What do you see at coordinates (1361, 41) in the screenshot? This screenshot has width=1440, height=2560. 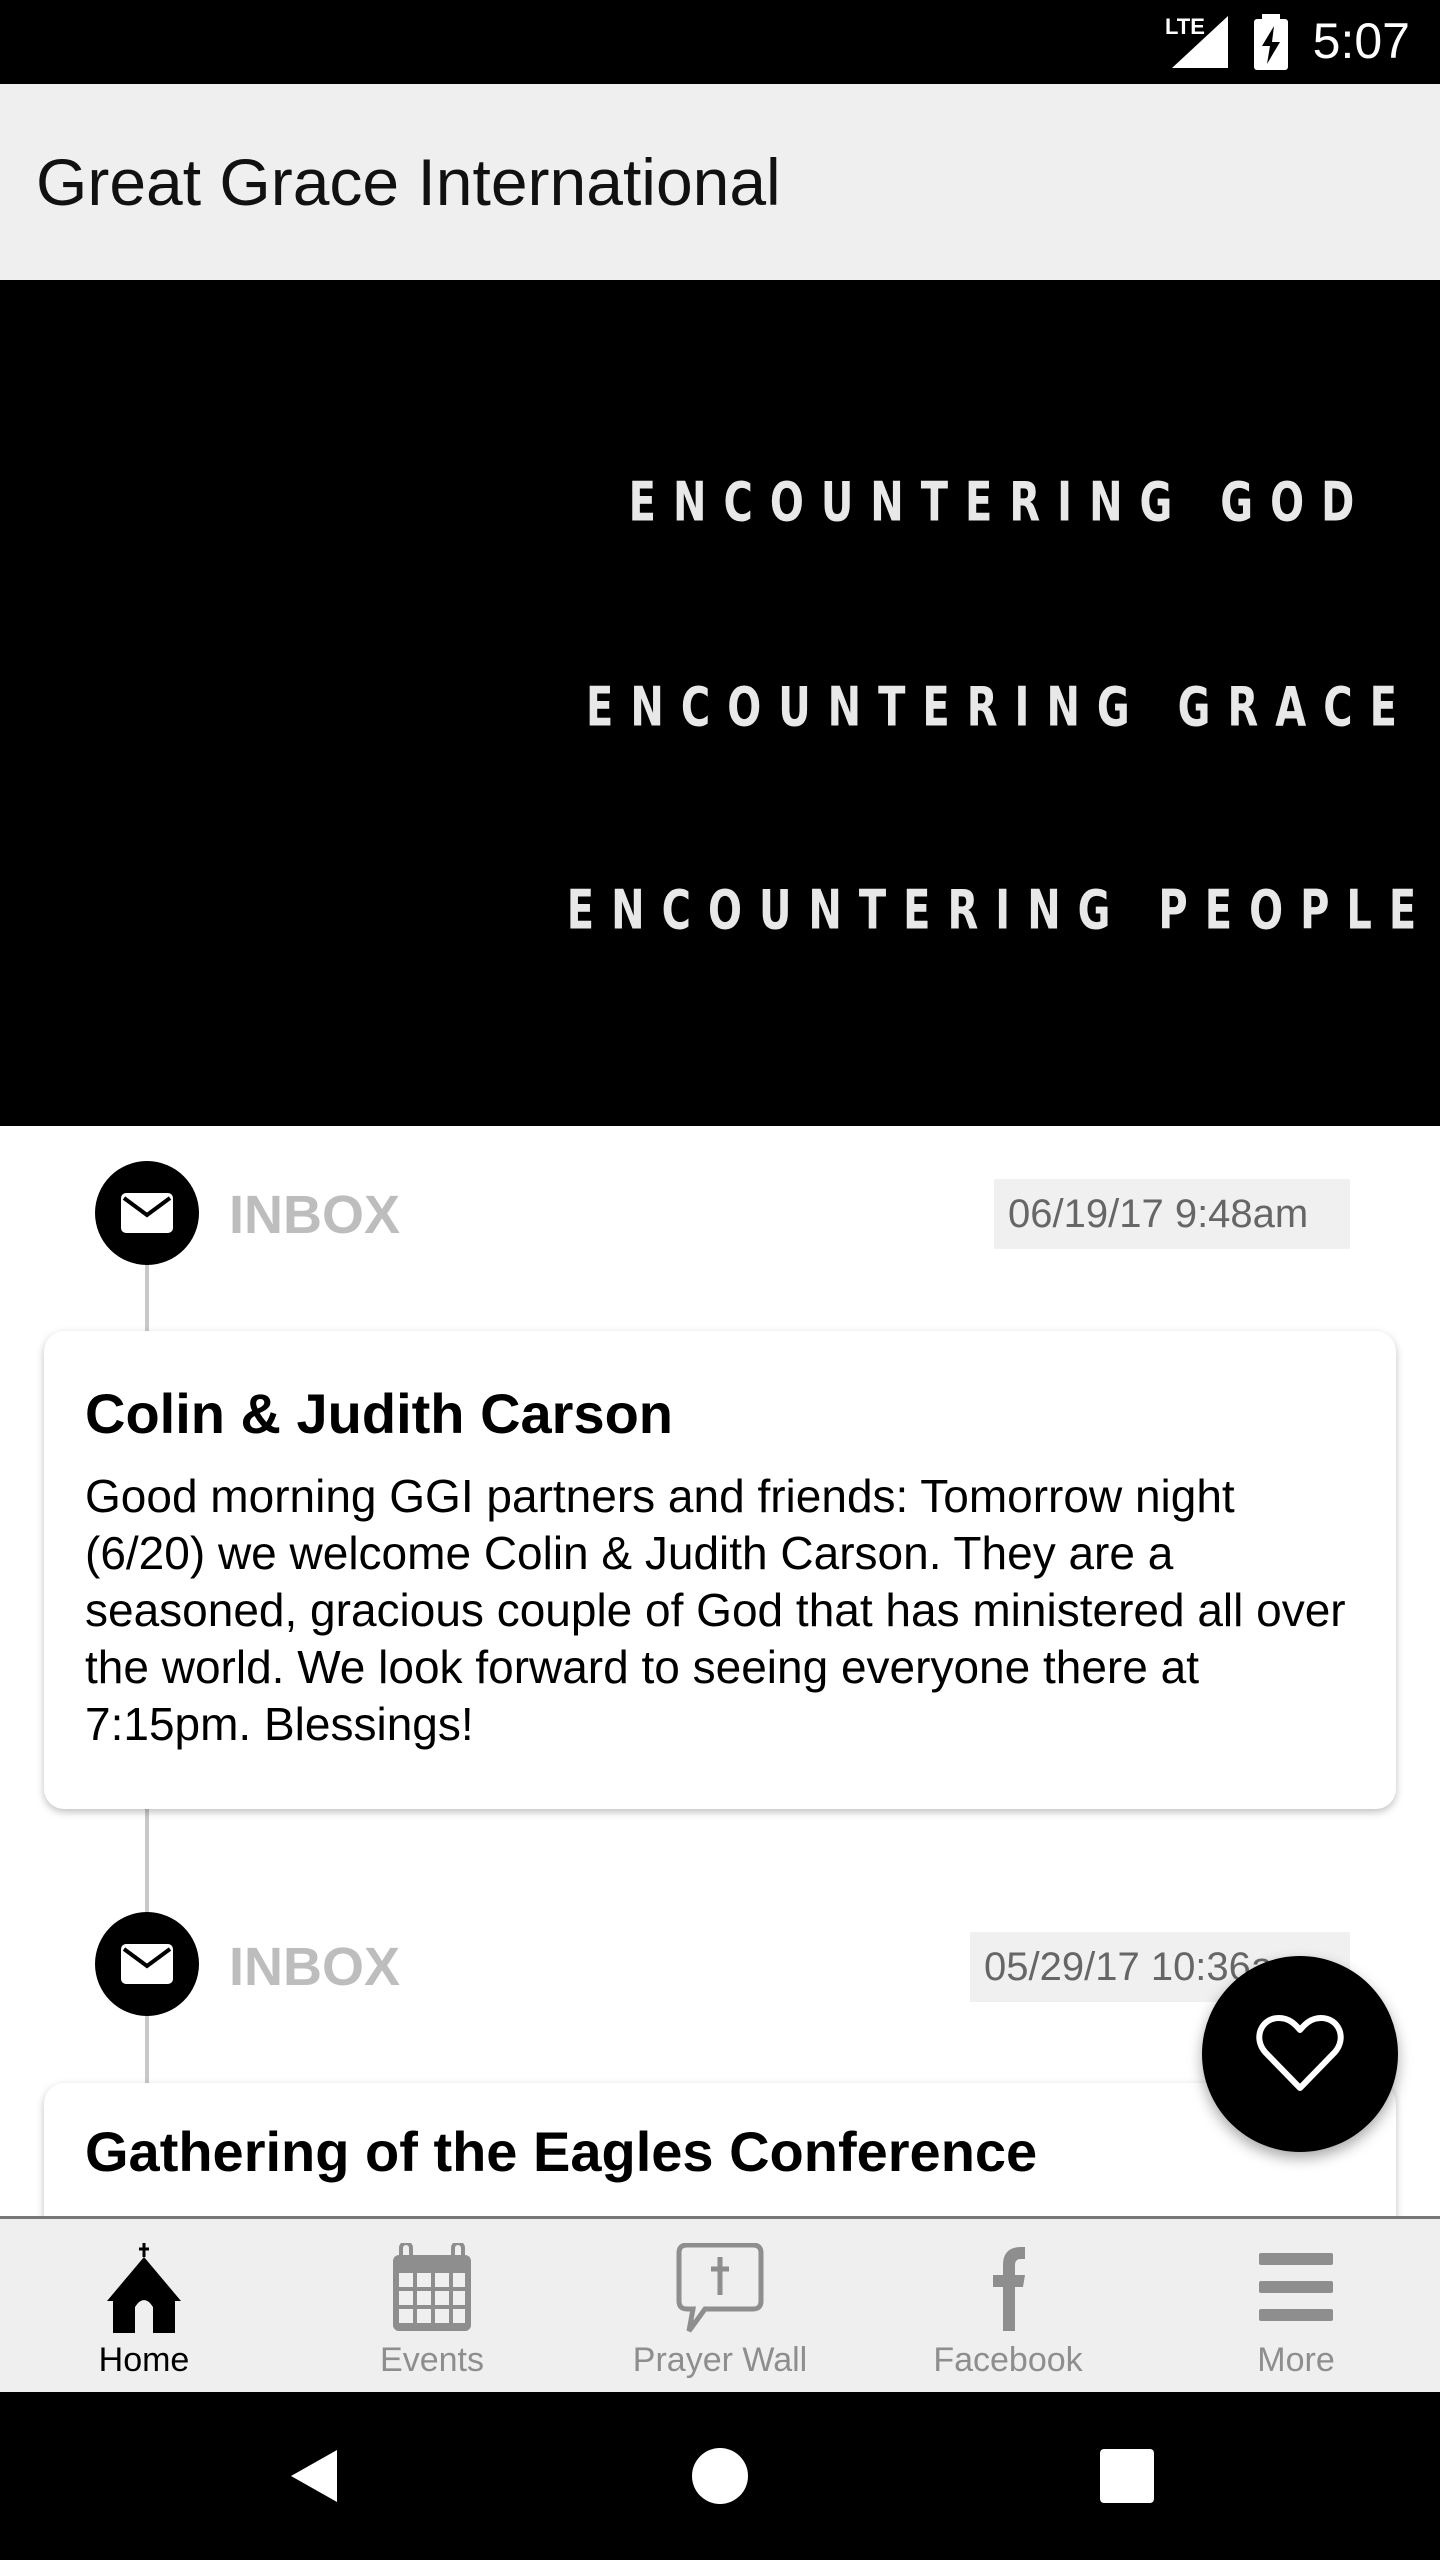 I see `clock: 5:07` at bounding box center [1361, 41].